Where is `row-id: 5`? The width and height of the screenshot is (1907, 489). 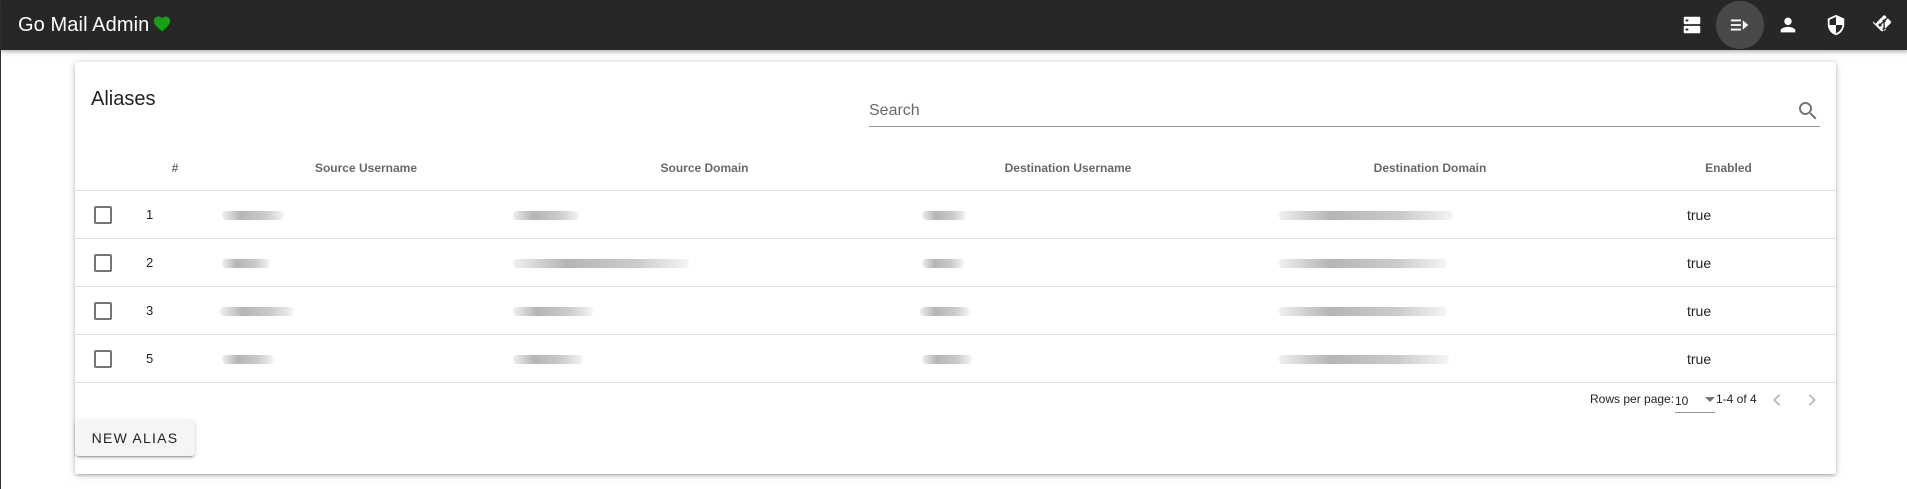
row-id: 5 is located at coordinates (150, 358).